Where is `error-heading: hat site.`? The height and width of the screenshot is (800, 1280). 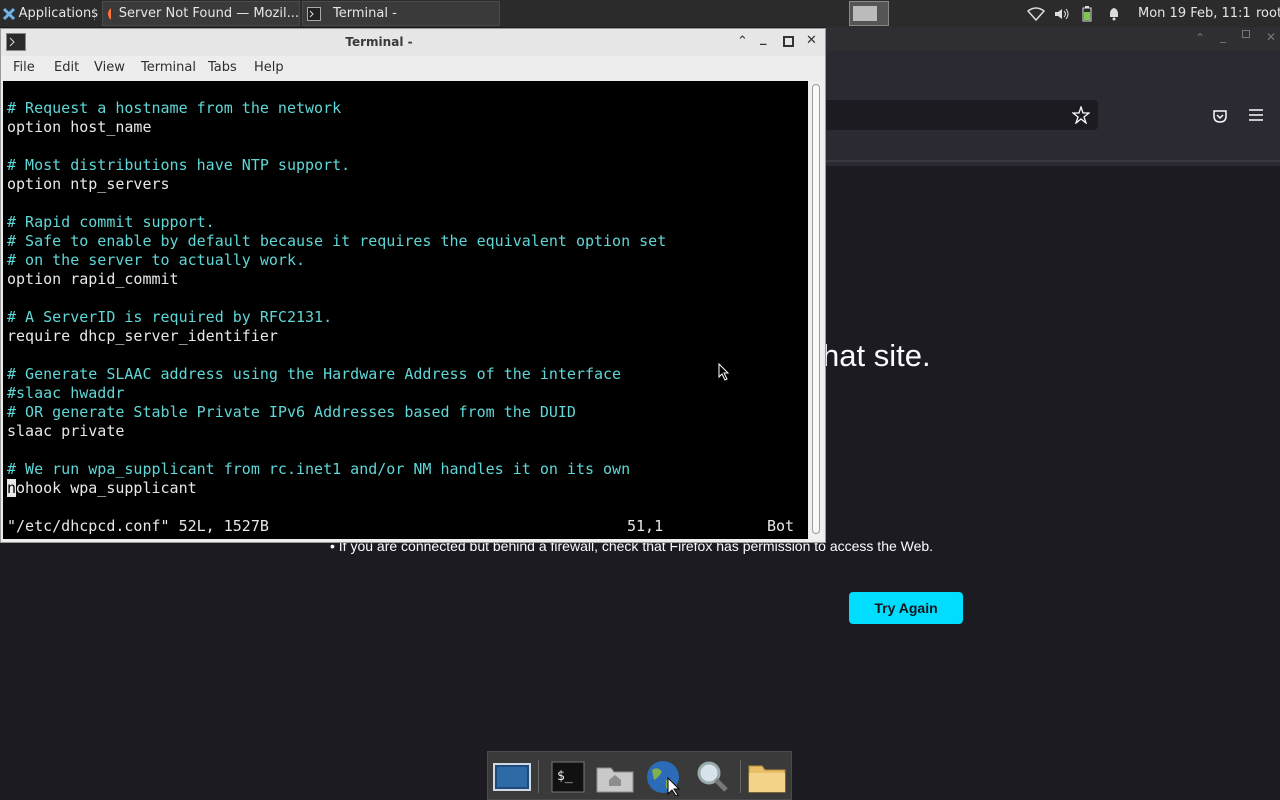
error-heading: hat site. is located at coordinates (876, 355).